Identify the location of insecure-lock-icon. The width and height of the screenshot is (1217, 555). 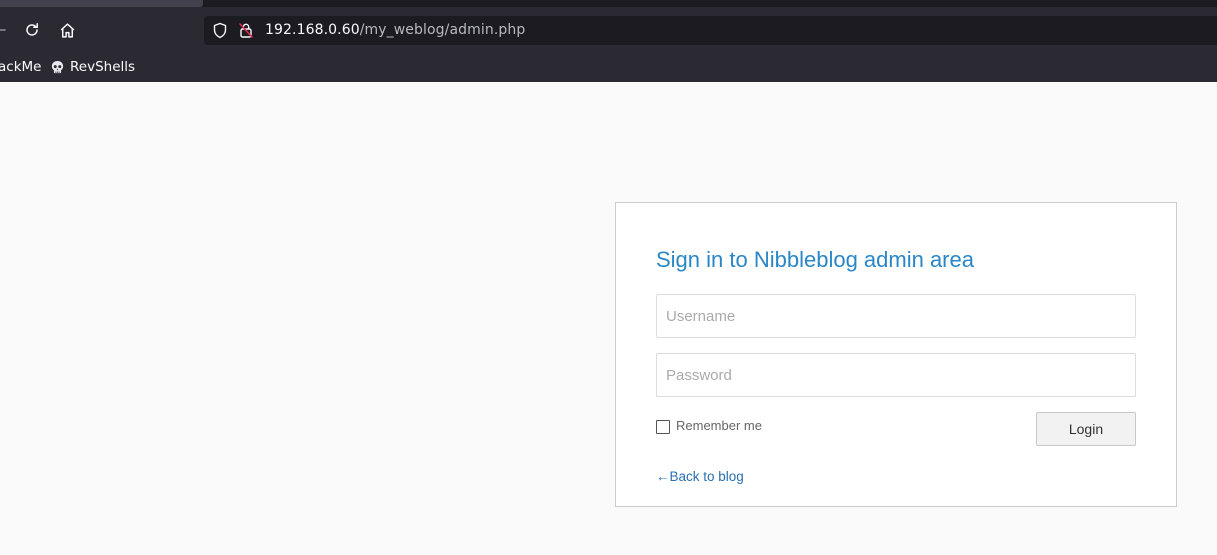
(246, 30).